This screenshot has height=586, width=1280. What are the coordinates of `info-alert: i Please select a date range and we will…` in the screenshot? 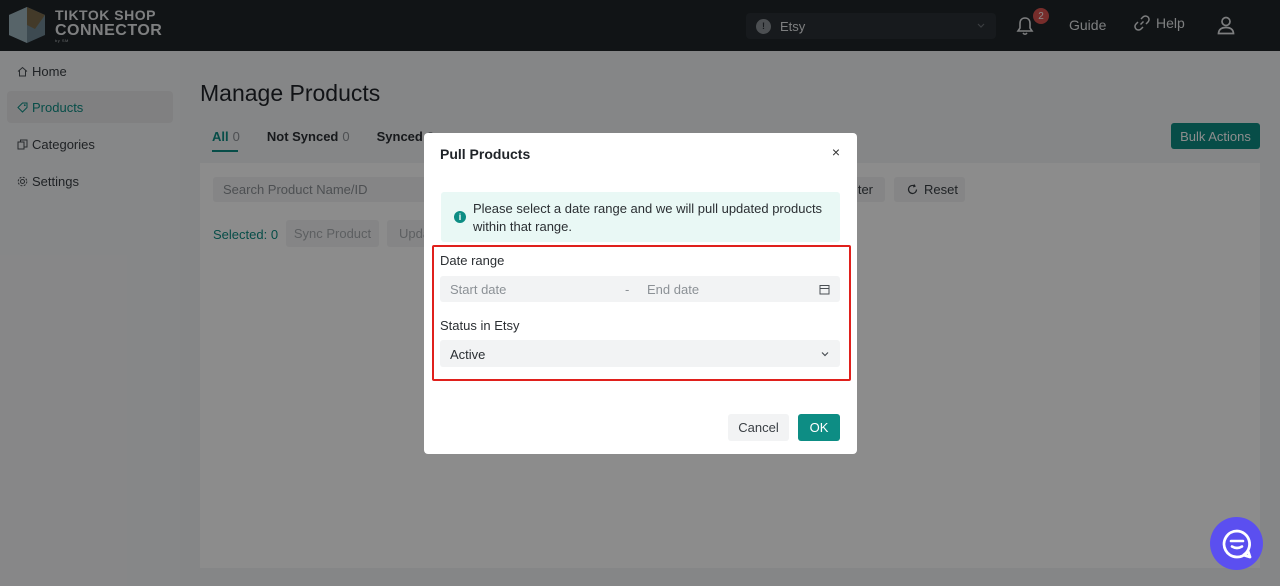 It's located at (640, 217).